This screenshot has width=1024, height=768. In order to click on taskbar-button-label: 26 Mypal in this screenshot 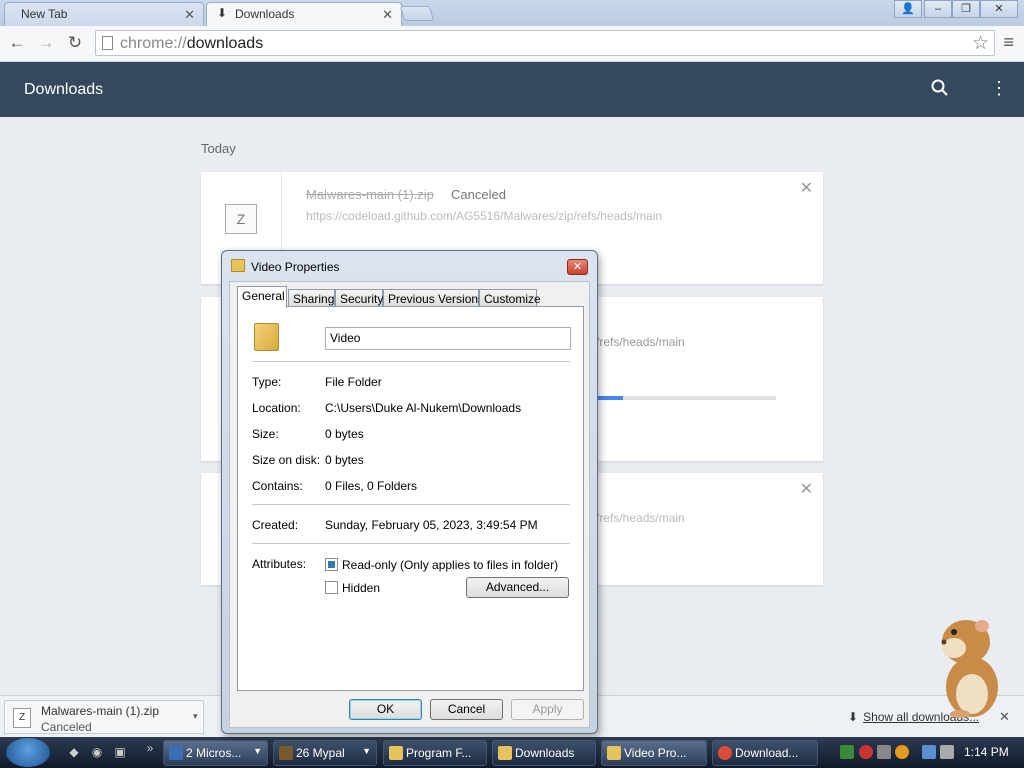, I will do `click(320, 753)`.